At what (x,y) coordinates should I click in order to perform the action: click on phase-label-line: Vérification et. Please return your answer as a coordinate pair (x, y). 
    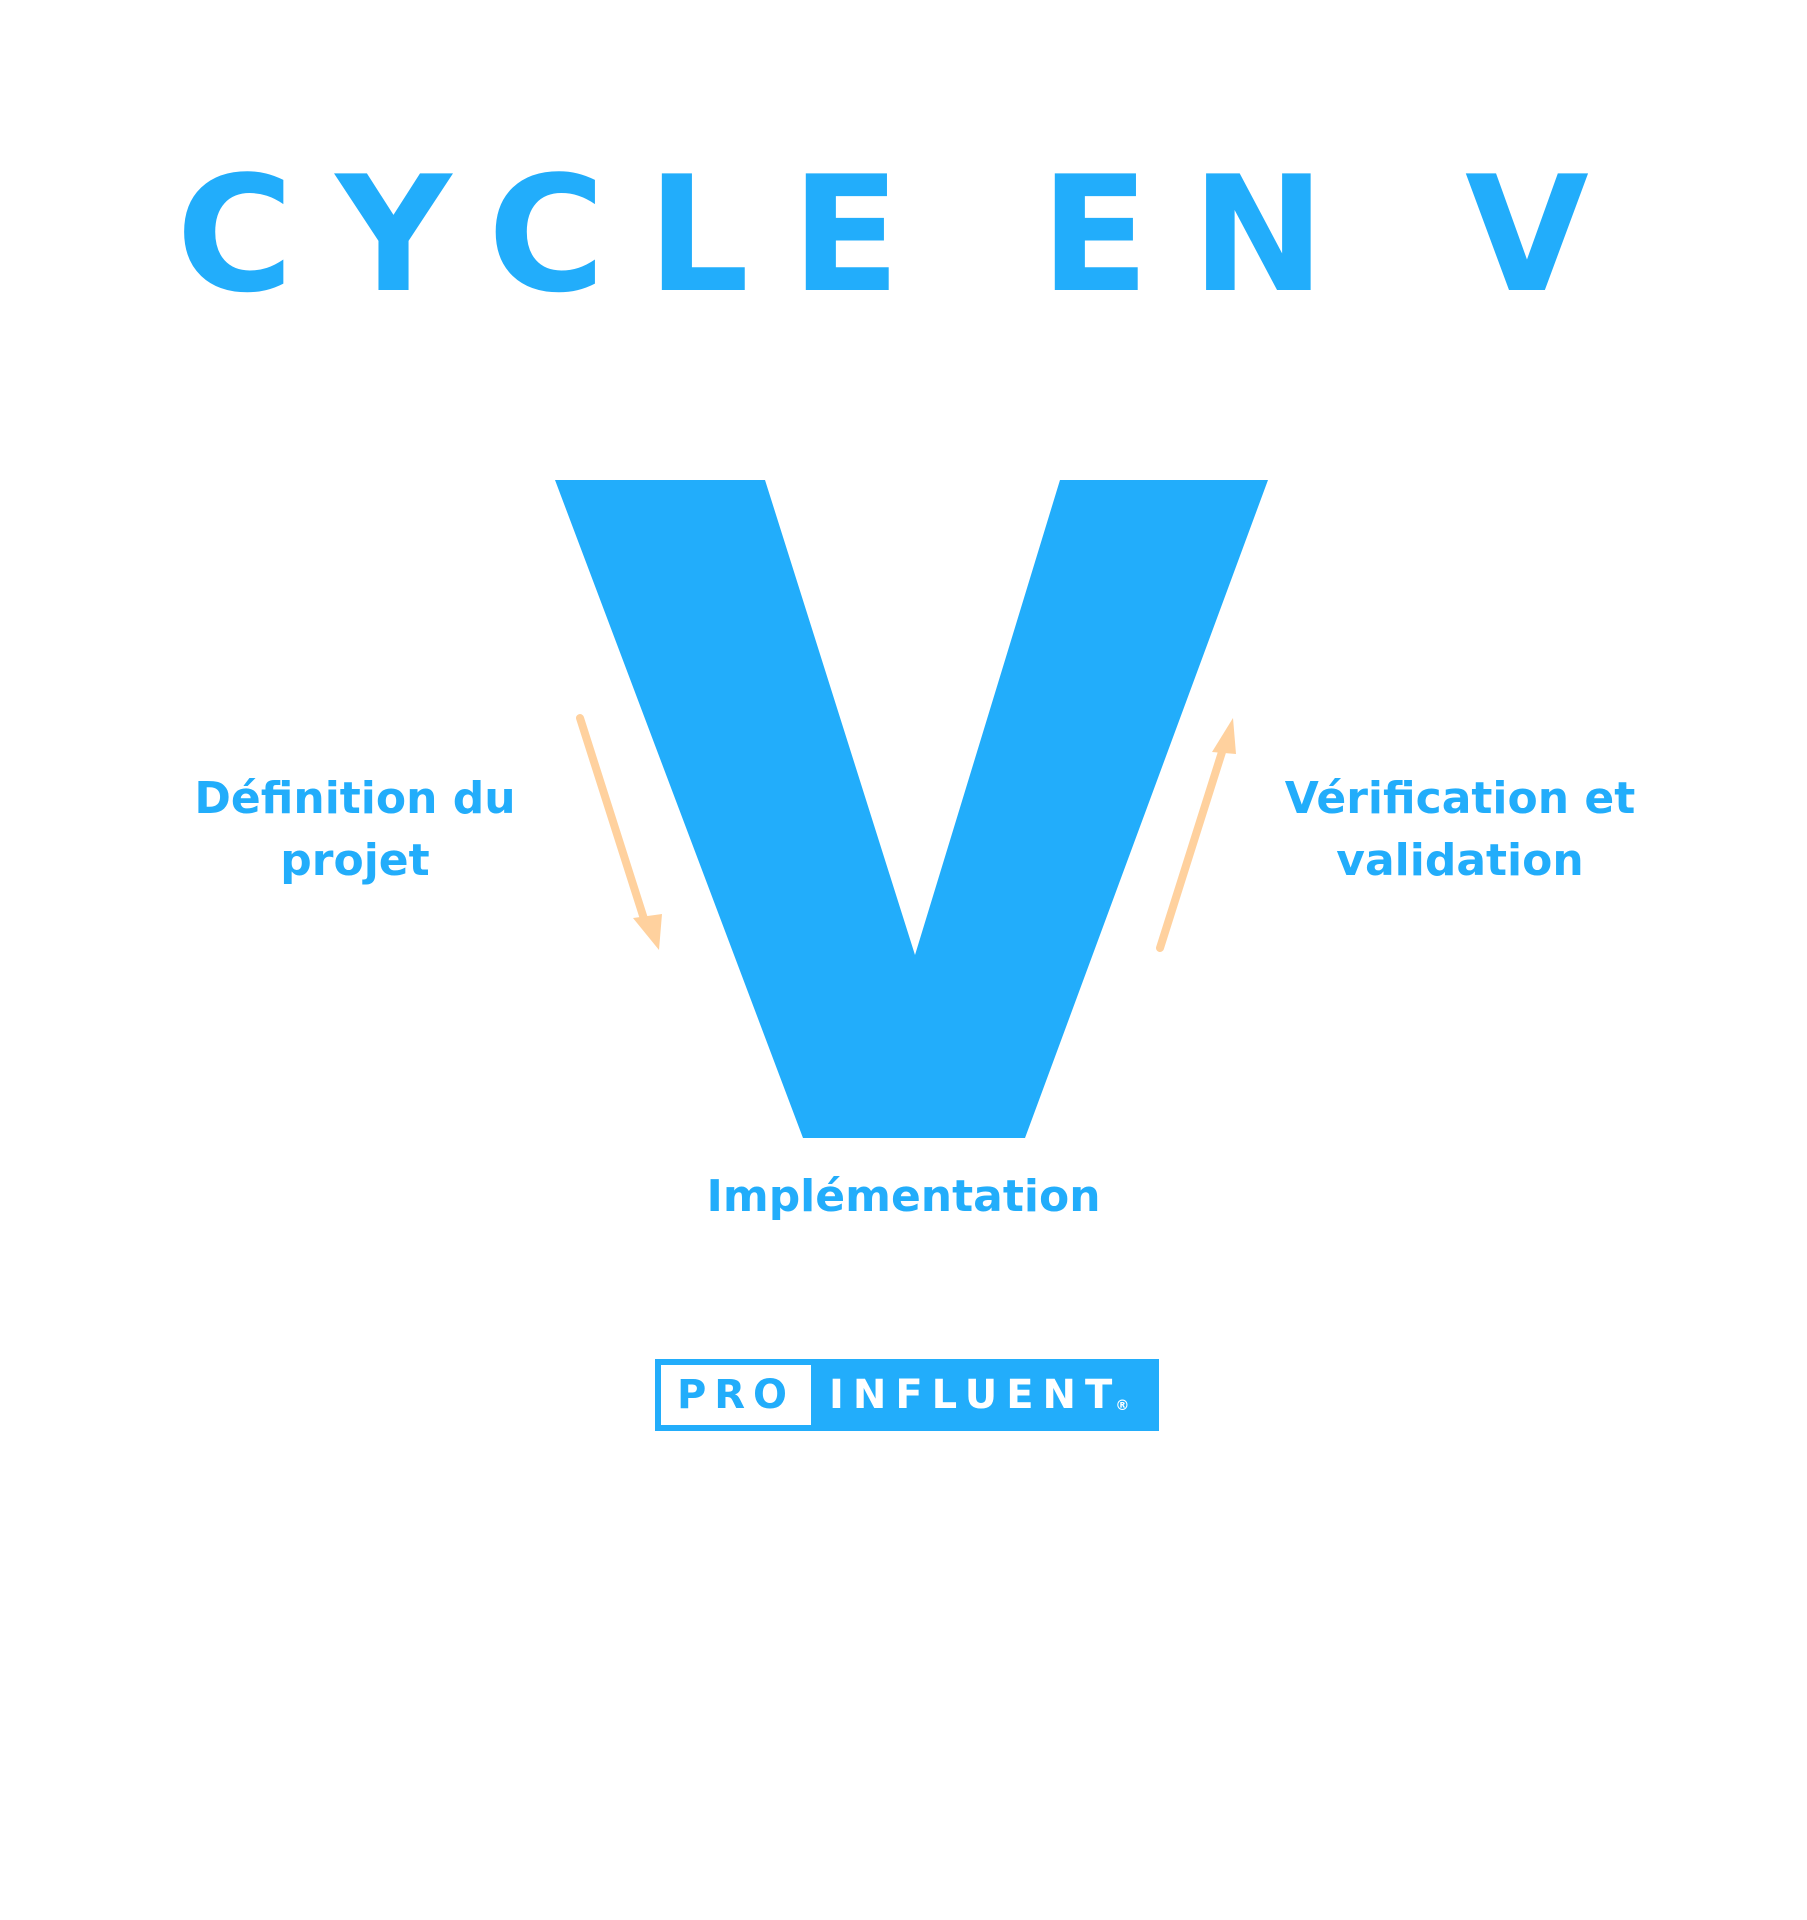
    Looking at the image, I should click on (1460, 798).